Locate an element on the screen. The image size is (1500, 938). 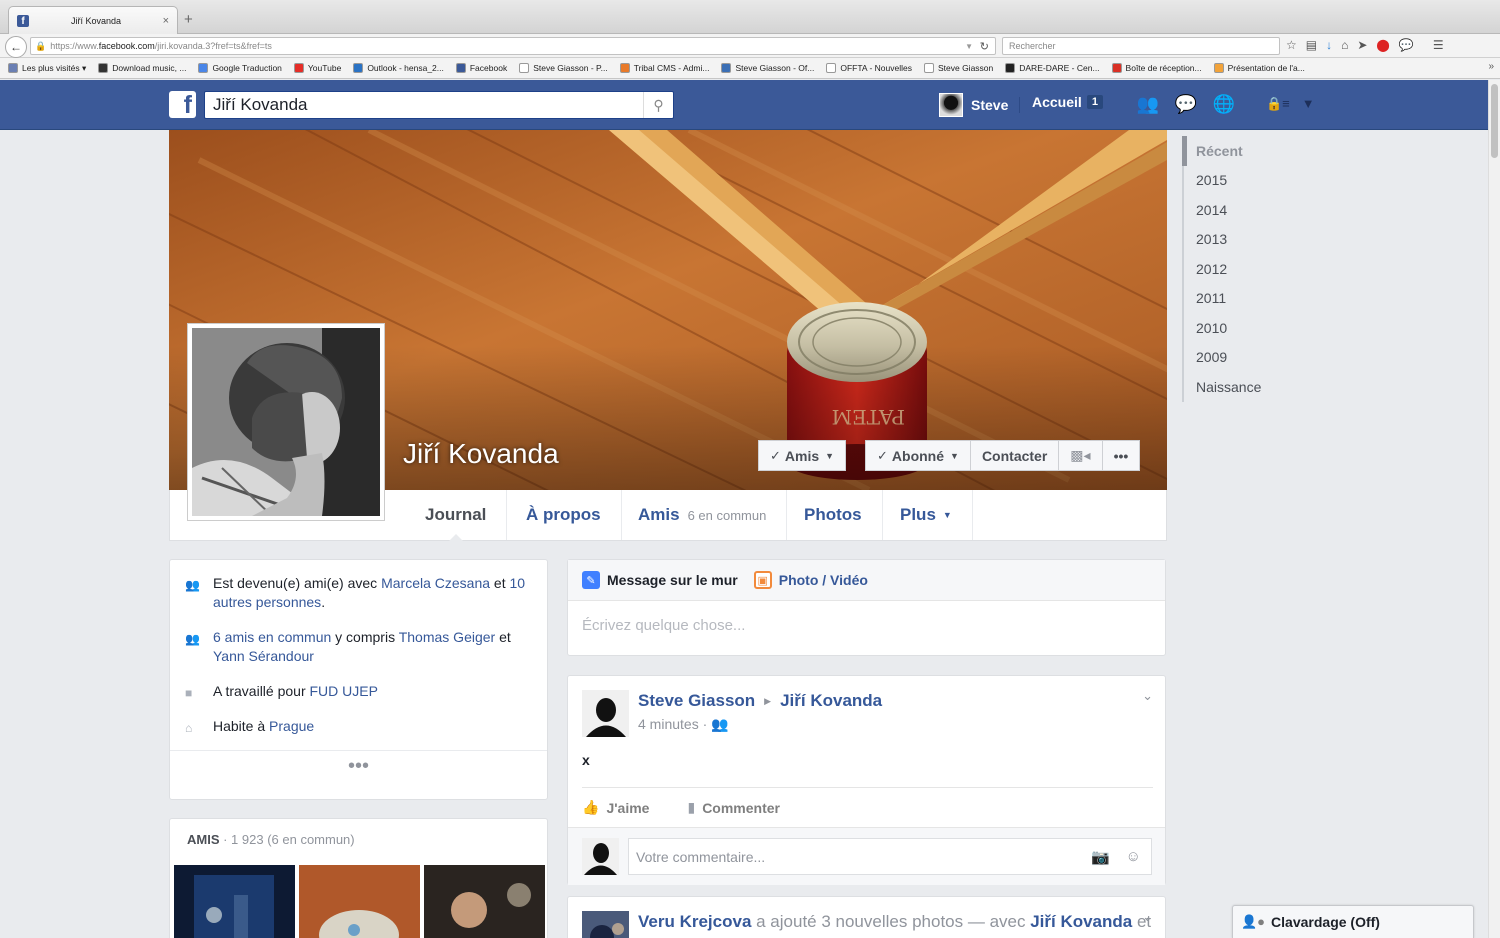
comment-input is located at coordinates (856, 856).